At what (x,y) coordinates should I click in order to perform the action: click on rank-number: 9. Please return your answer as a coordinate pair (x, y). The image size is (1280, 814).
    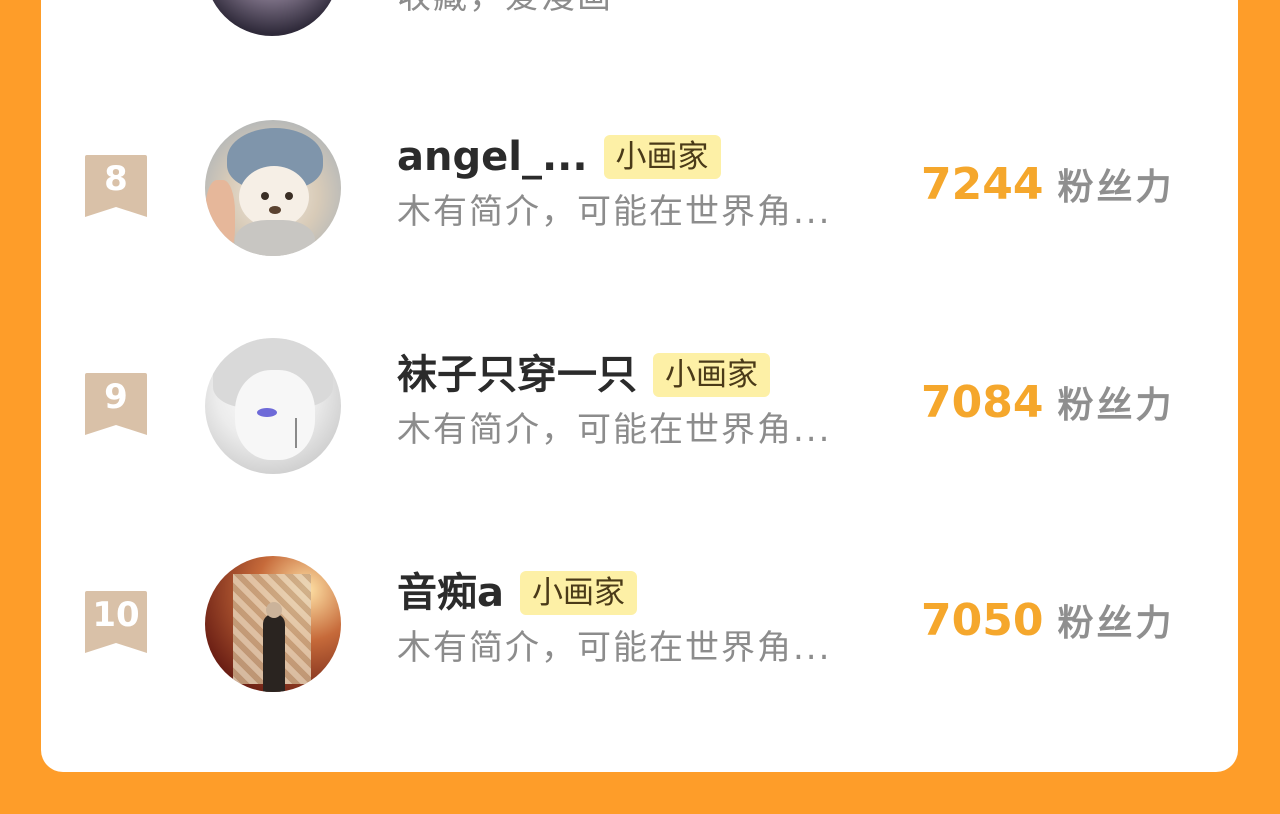
    Looking at the image, I should click on (116, 397).